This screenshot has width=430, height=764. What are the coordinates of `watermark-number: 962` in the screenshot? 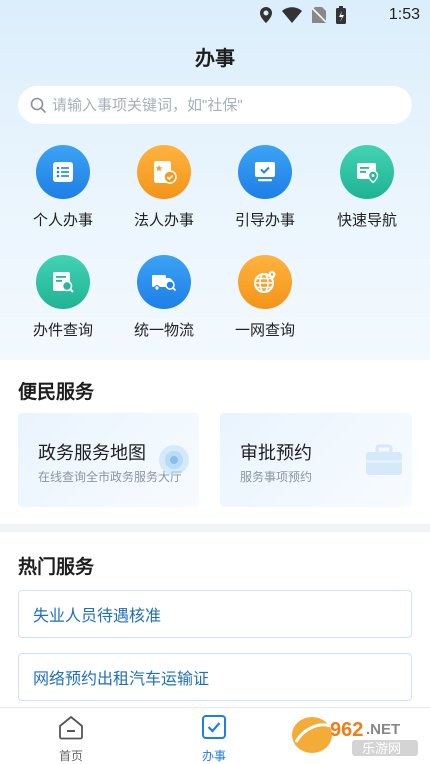 It's located at (346, 730).